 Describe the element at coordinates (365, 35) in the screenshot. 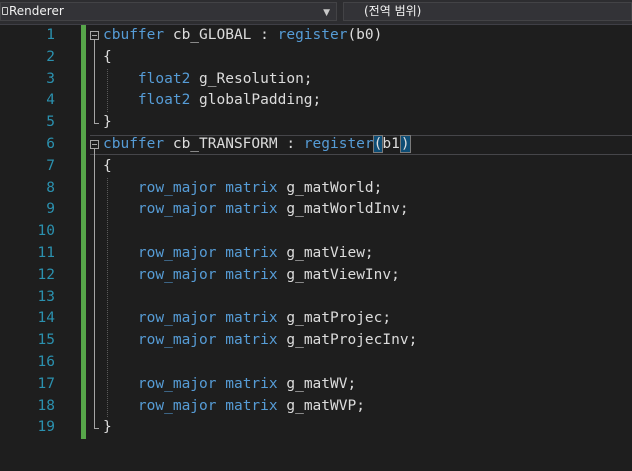

I see `code-token: (b0)` at that location.